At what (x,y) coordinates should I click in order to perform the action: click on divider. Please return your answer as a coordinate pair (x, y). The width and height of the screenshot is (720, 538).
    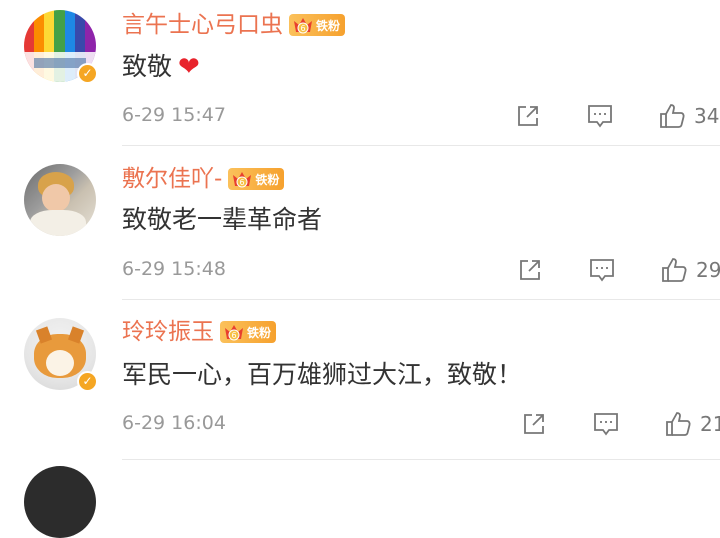
    Looking at the image, I should click on (421, 459).